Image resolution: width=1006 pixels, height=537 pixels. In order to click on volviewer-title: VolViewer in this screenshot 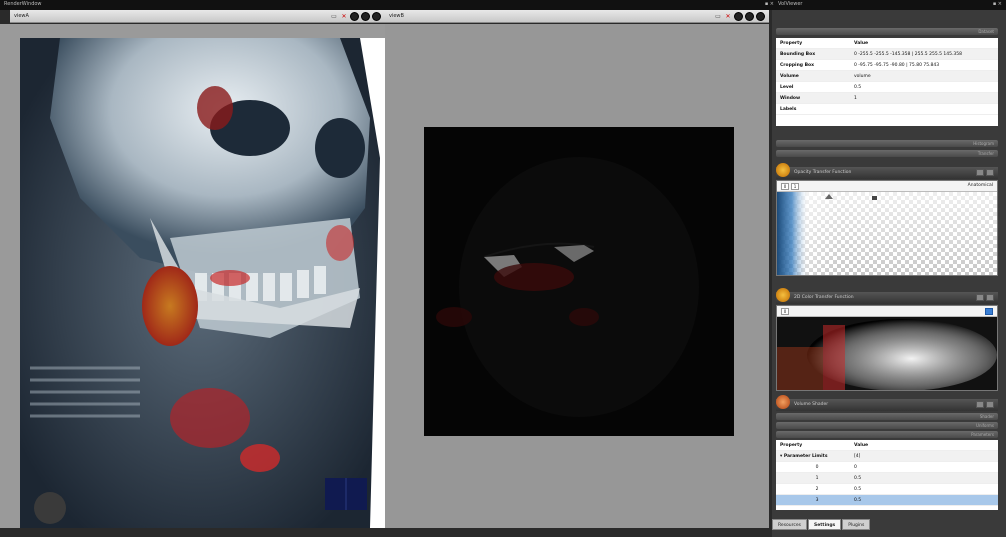, I will do `click(790, 4)`.